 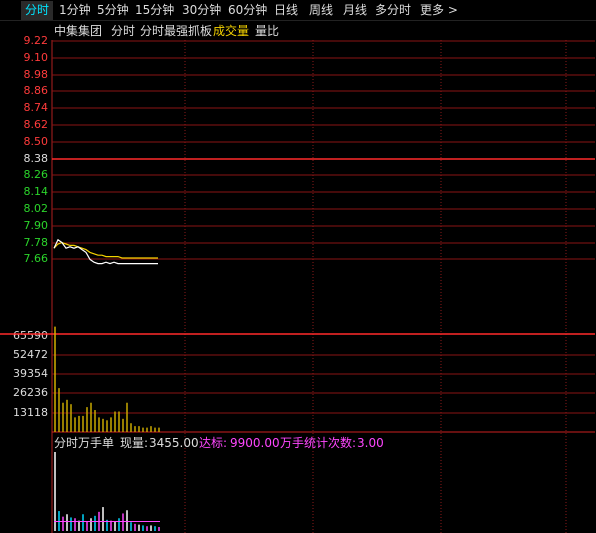 What do you see at coordinates (105, 250) in the screenshot?
I see `avg-price-line` at bounding box center [105, 250].